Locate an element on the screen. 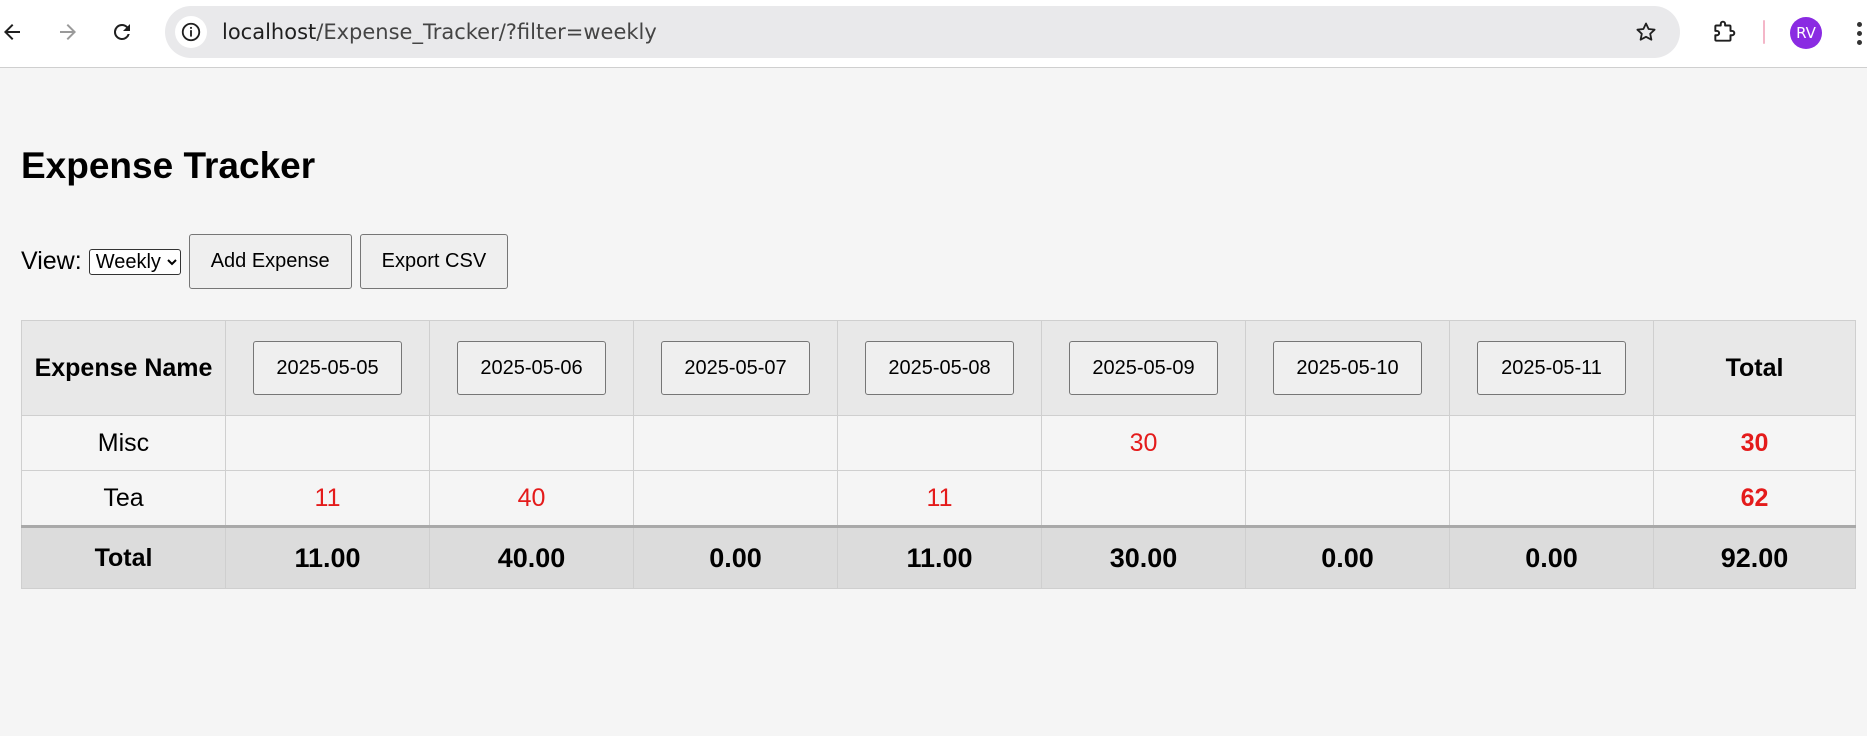 The height and width of the screenshot is (736, 1867). table-row: Tea 11 40 11 62 is located at coordinates (938, 498).